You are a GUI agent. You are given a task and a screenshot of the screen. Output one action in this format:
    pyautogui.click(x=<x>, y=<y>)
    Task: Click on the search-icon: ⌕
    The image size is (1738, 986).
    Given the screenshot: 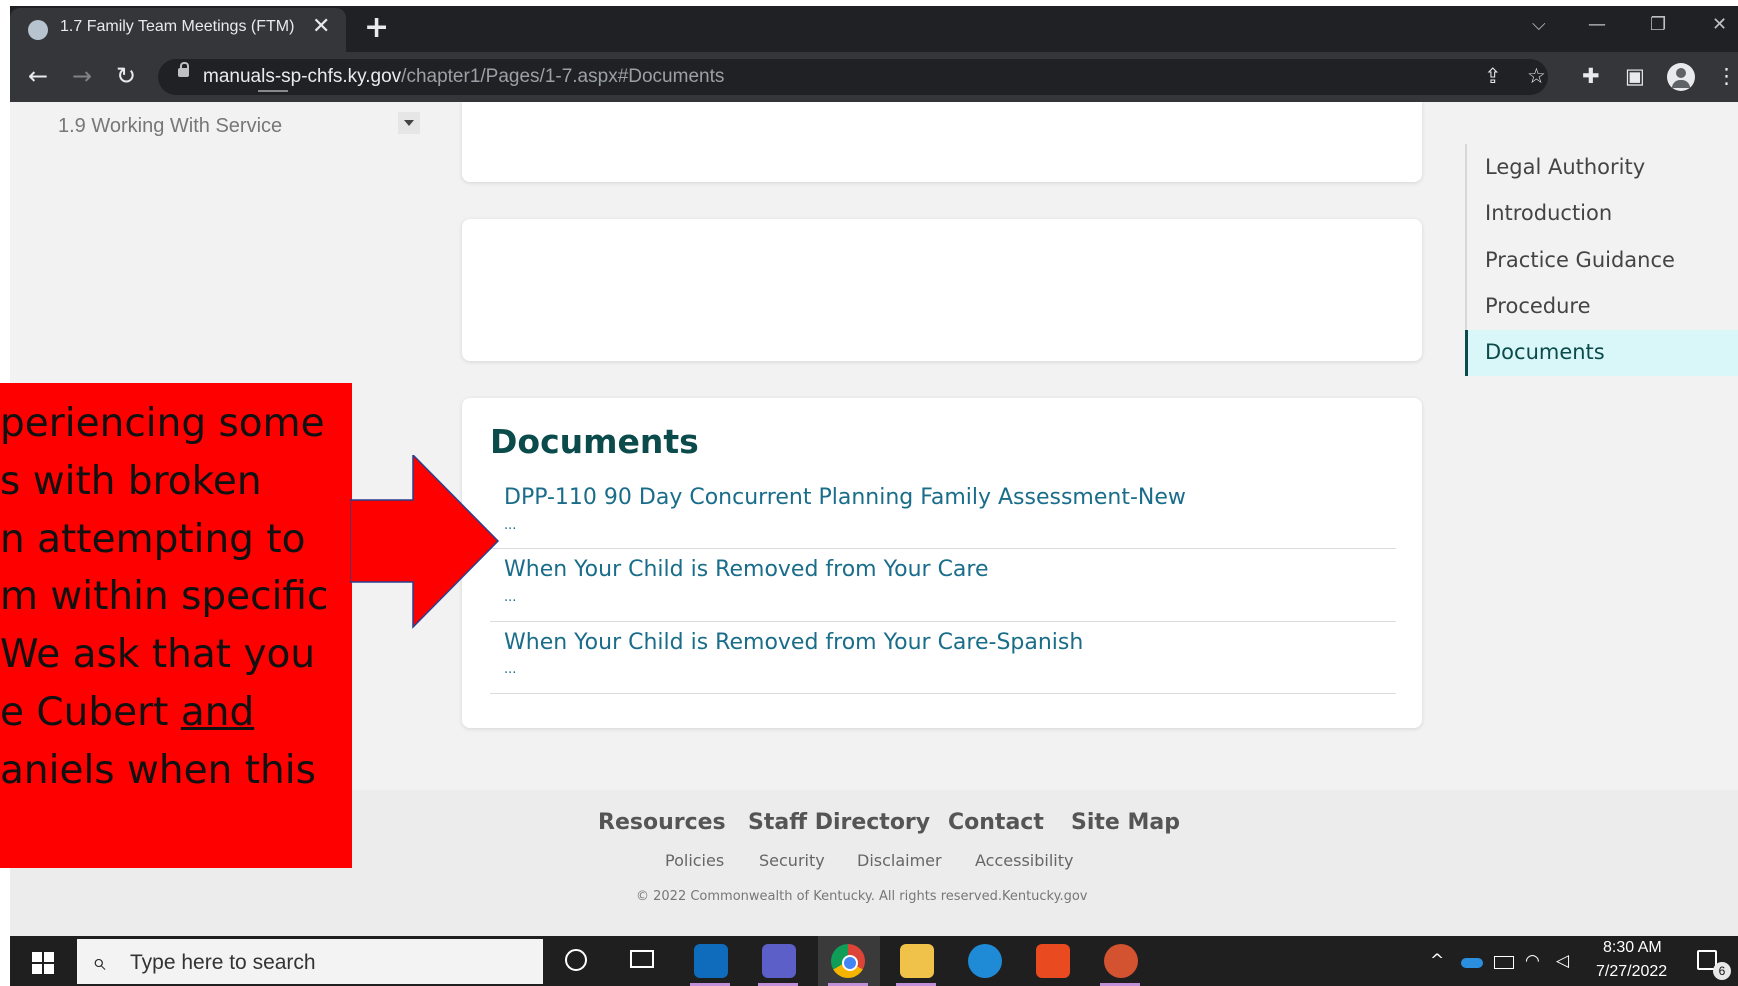 What is the action you would take?
    pyautogui.click(x=99, y=962)
    